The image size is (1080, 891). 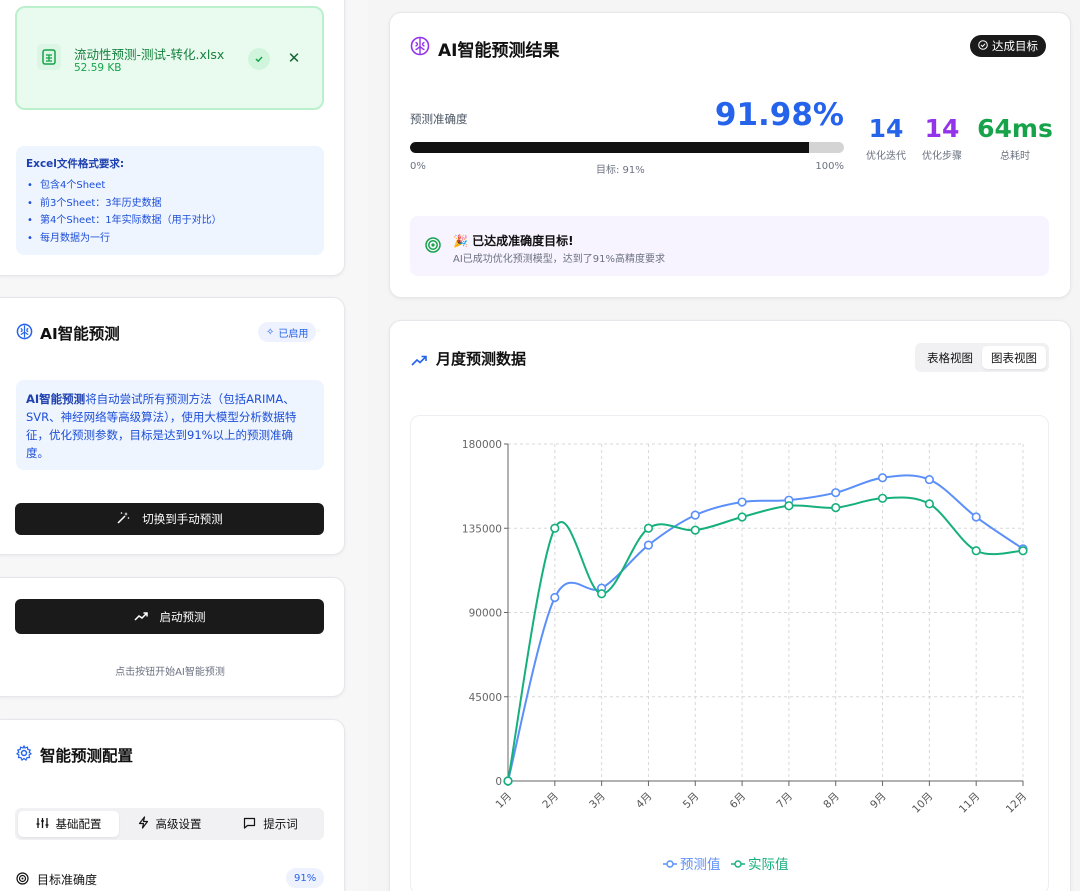 I want to click on x-tick-label: 12月, so click(x=1016, y=802).